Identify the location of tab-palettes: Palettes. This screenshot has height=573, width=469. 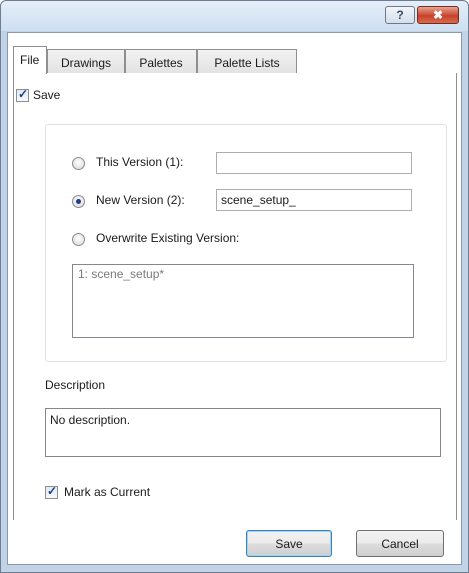
(161, 61).